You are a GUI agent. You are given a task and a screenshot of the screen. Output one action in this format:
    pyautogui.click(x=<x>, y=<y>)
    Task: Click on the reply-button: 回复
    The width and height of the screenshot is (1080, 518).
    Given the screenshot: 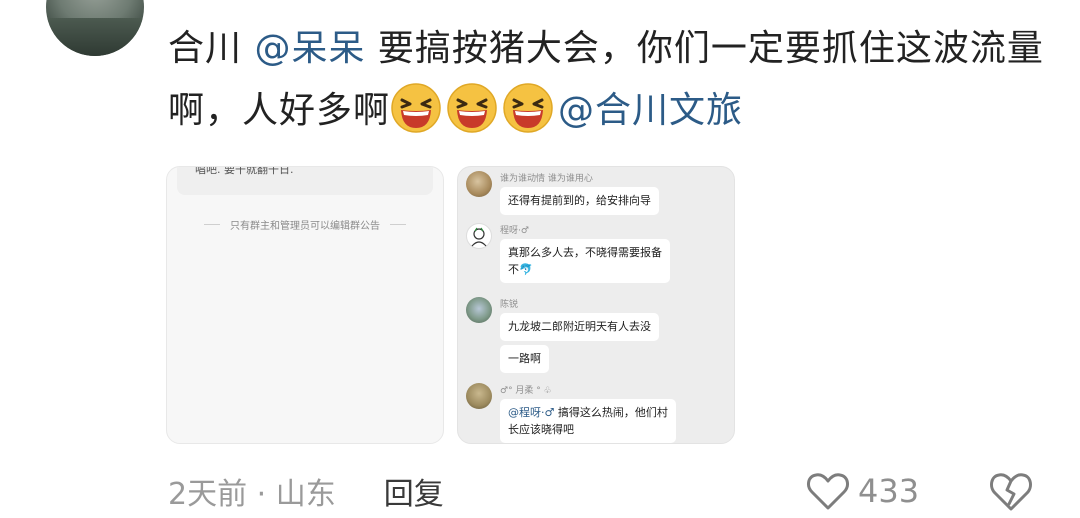 What is the action you would take?
    pyautogui.click(x=414, y=491)
    